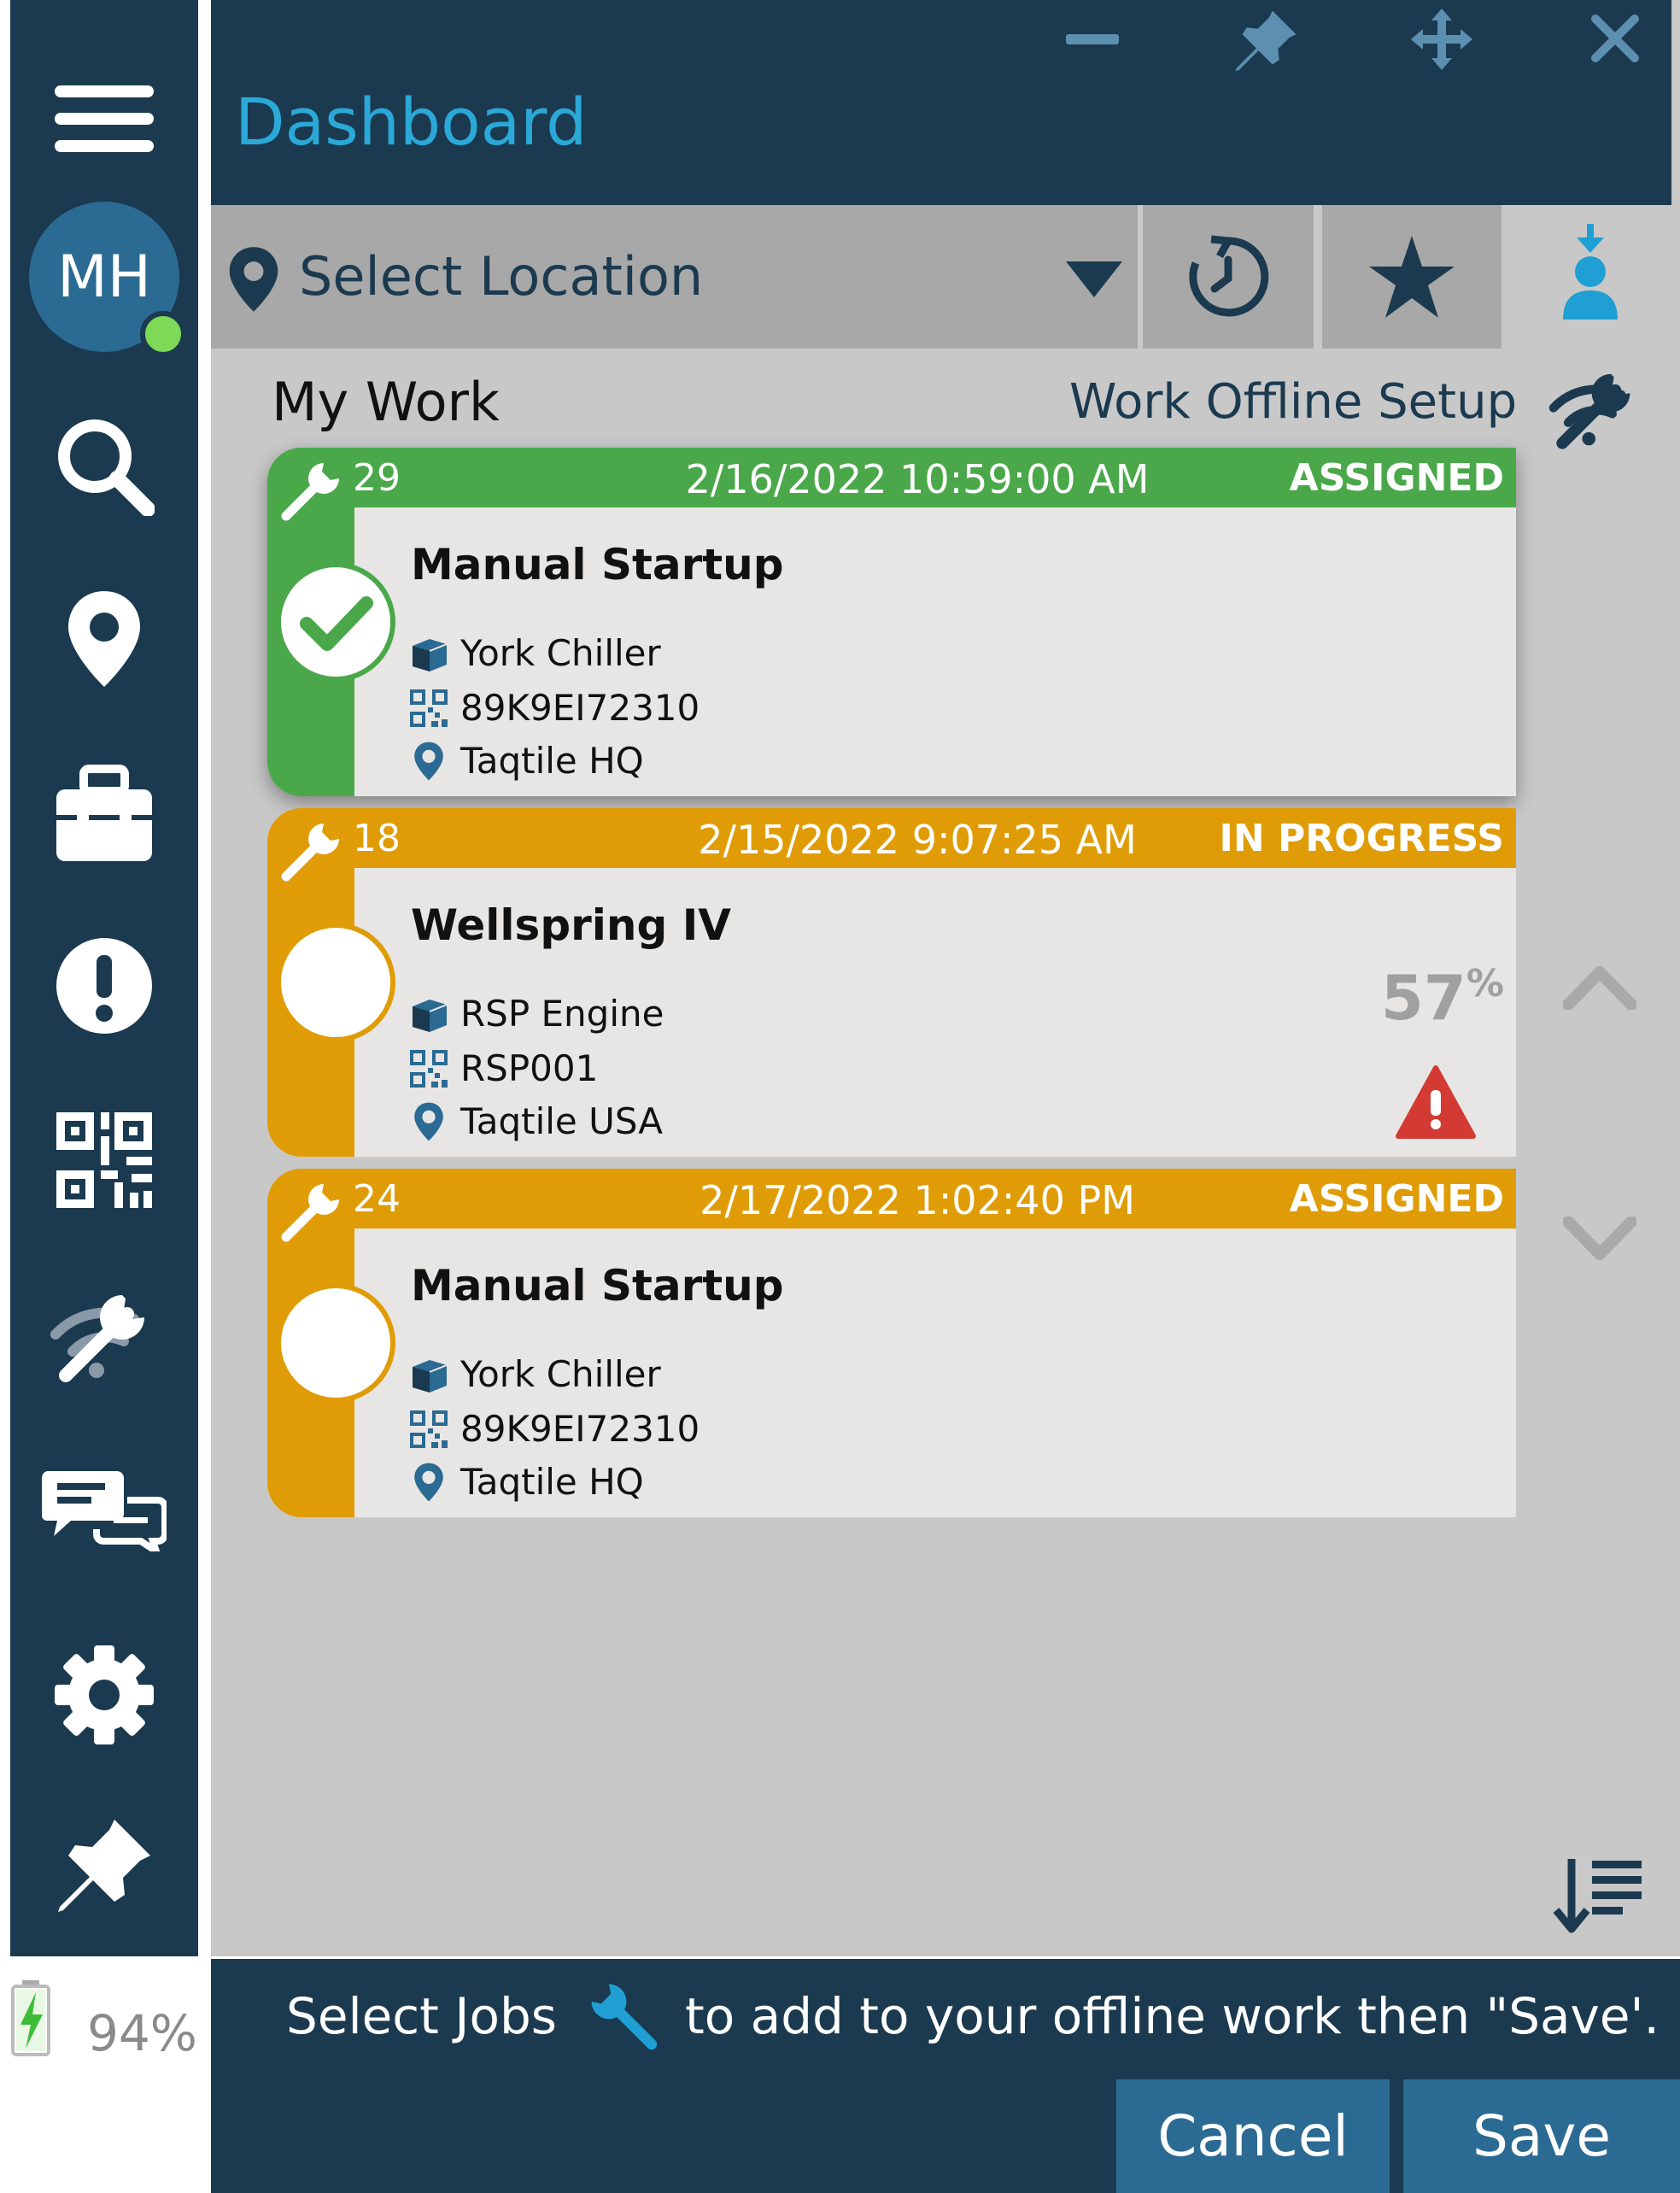 This screenshot has width=1680, height=2193. What do you see at coordinates (104, 1509) in the screenshot?
I see `chat-icon` at bounding box center [104, 1509].